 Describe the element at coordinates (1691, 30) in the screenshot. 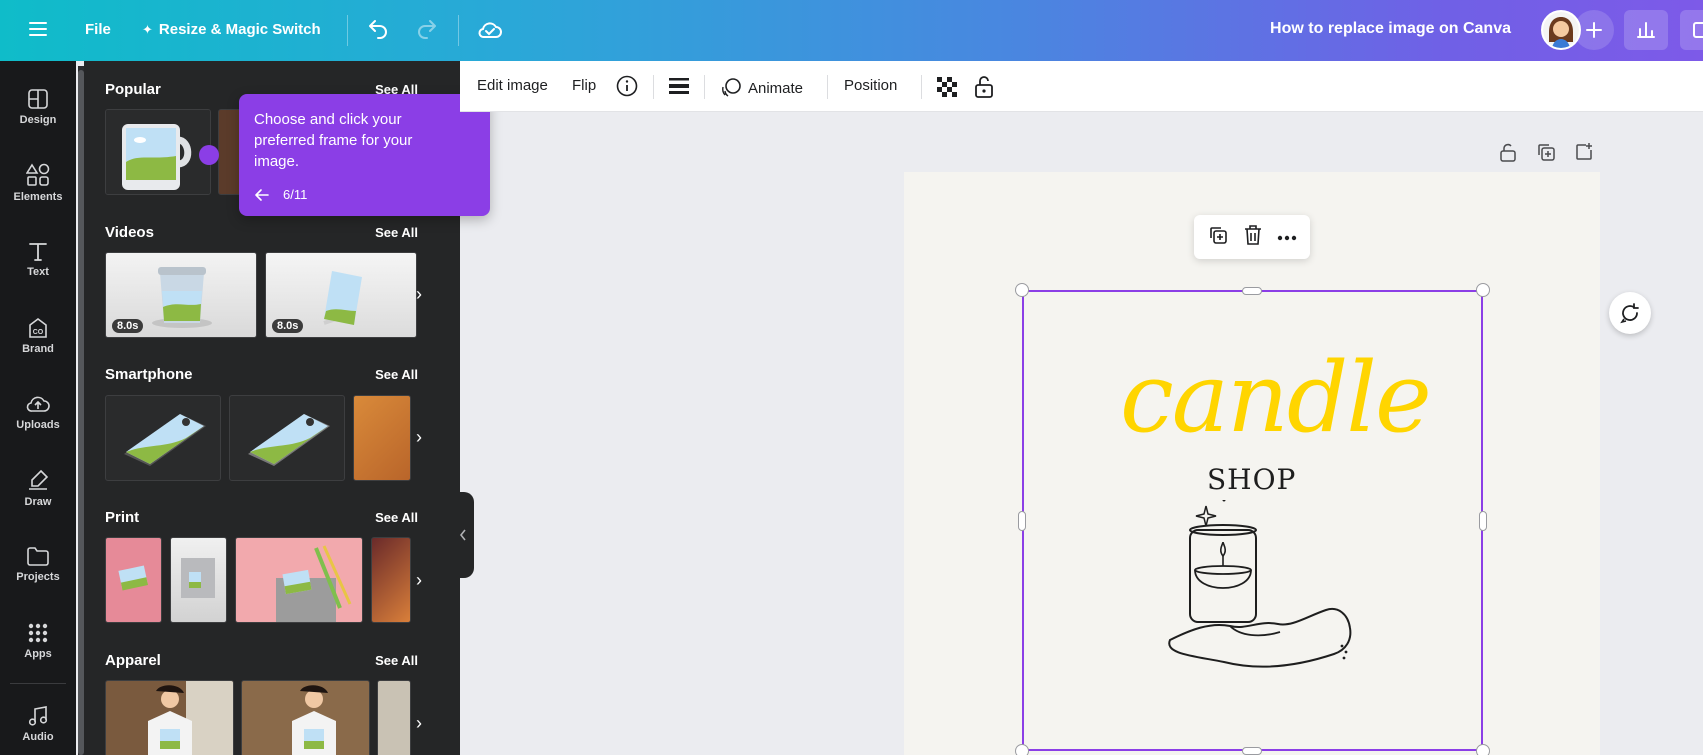

I see `share-panel-icon` at that location.